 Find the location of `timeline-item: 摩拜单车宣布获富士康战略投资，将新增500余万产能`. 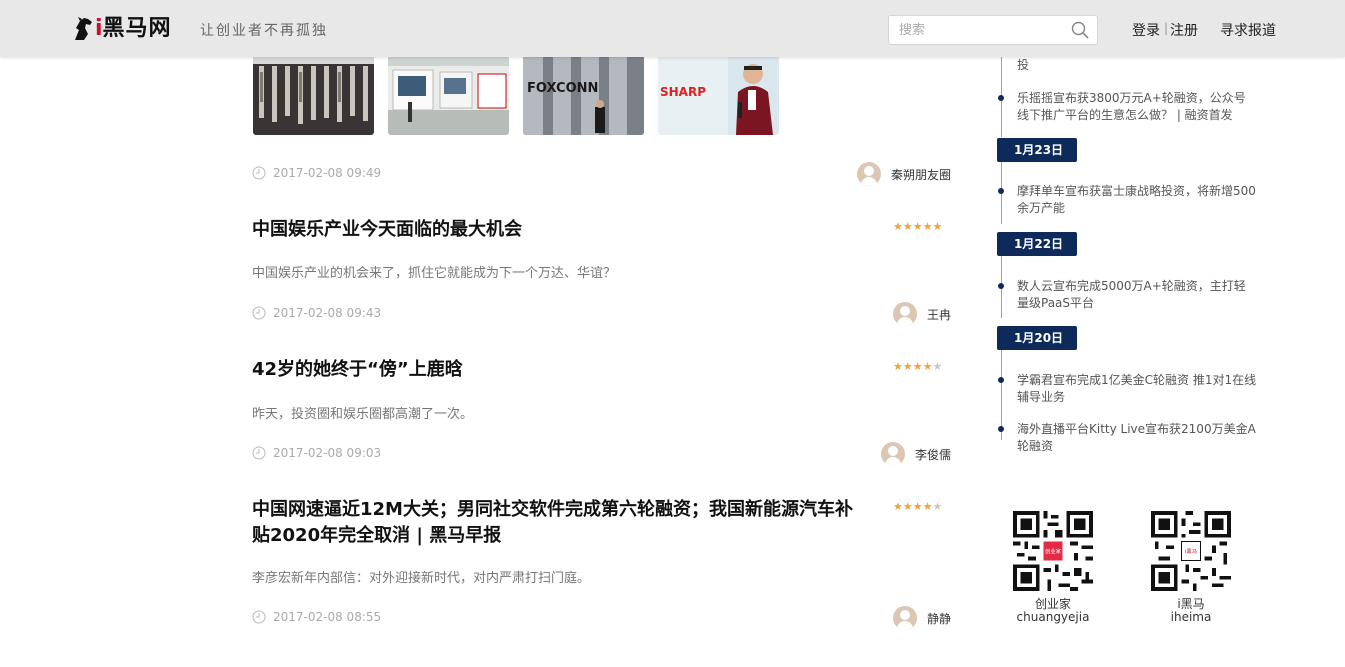

timeline-item: 摩拜单车宣布获富士康战略投资，将新增500余万产能 is located at coordinates (1137, 200).